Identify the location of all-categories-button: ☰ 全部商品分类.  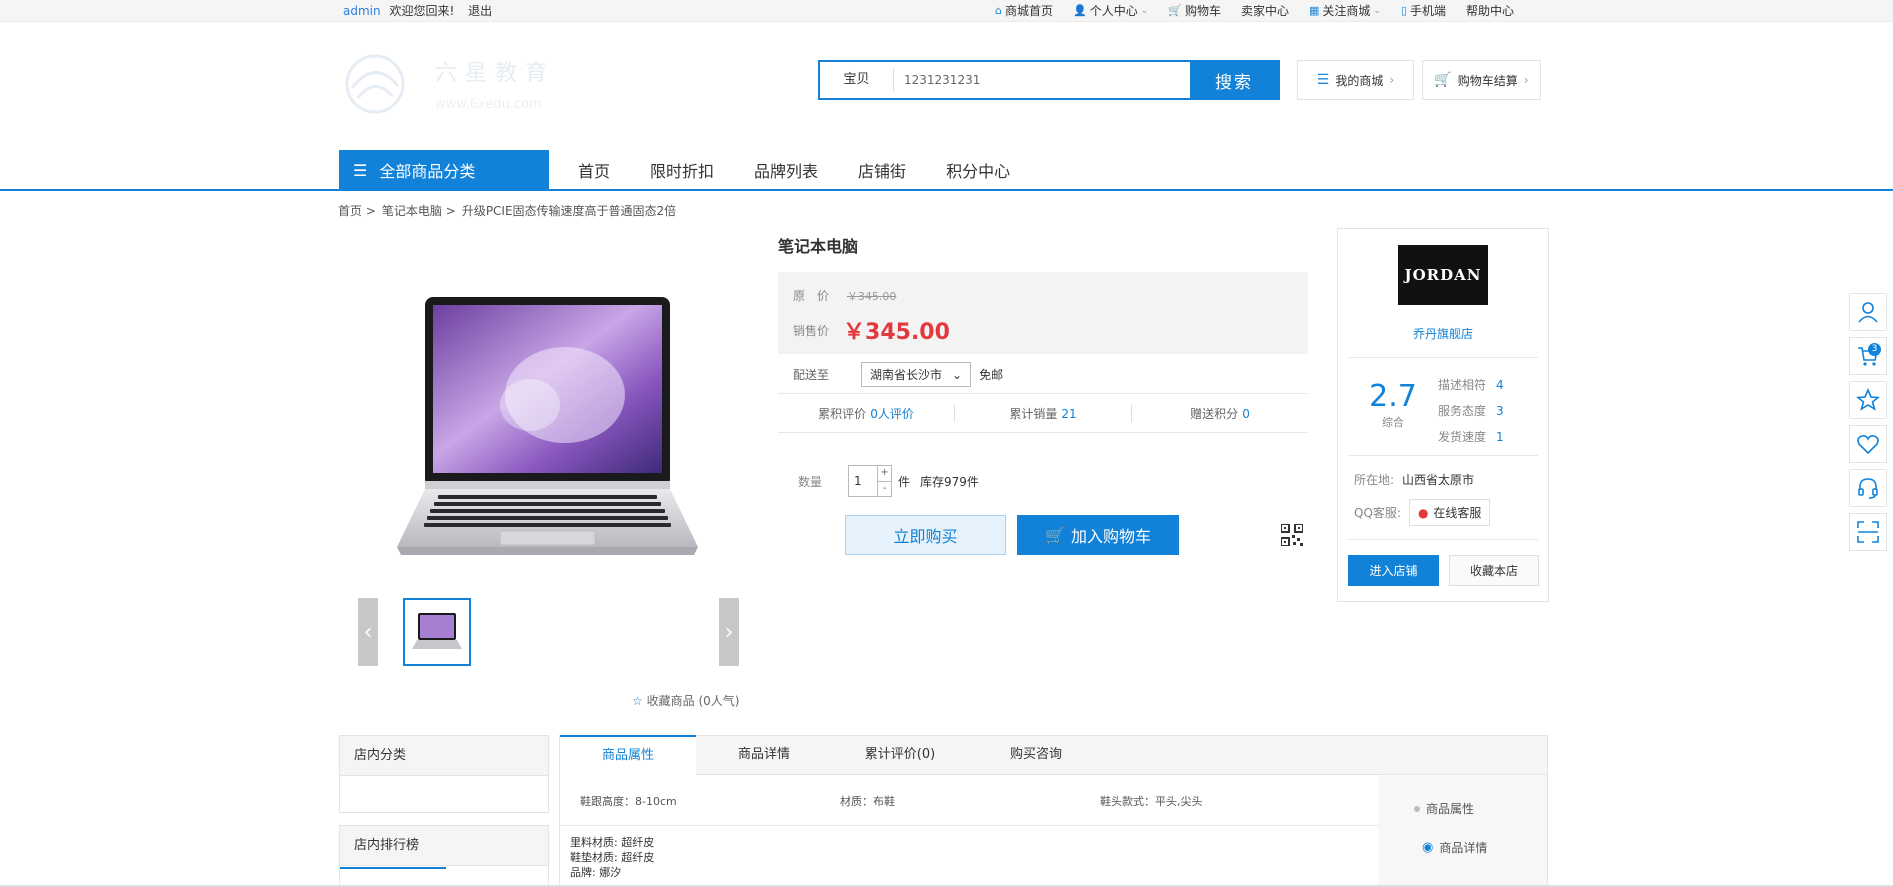
(444, 170).